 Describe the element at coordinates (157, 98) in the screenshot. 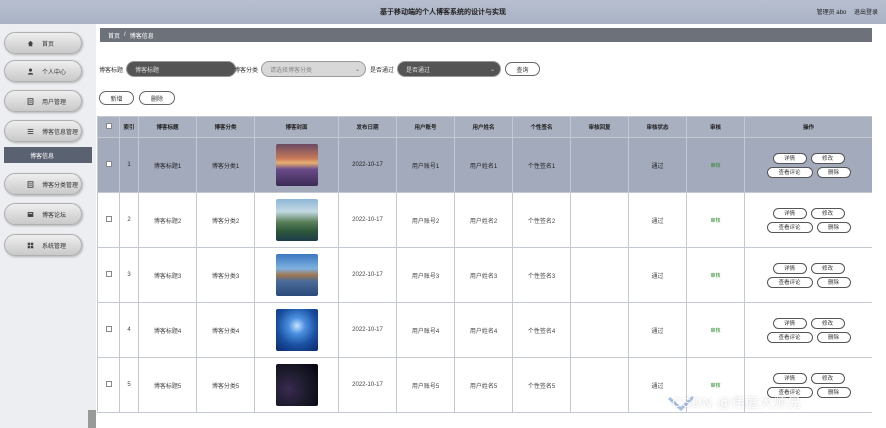

I see `delete-button: 删除` at that location.